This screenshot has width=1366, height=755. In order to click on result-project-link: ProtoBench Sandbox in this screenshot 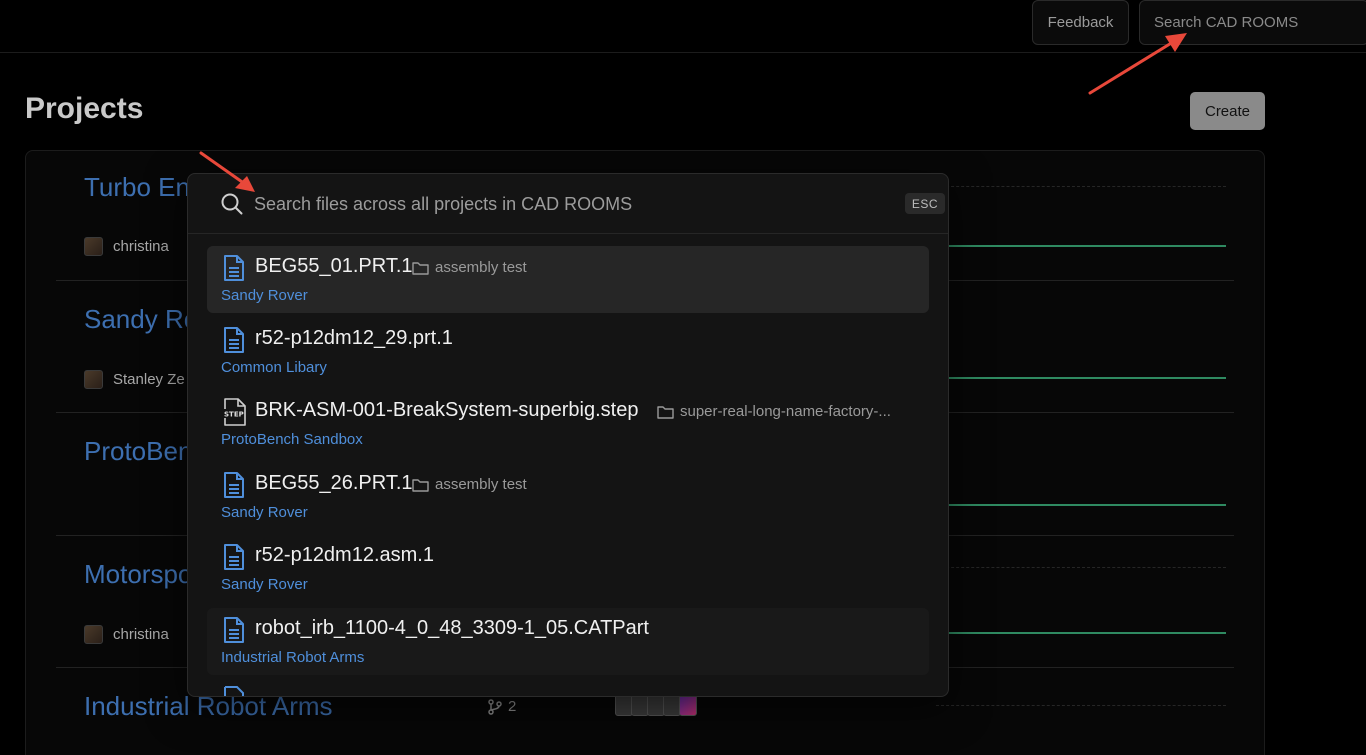, I will do `click(292, 439)`.